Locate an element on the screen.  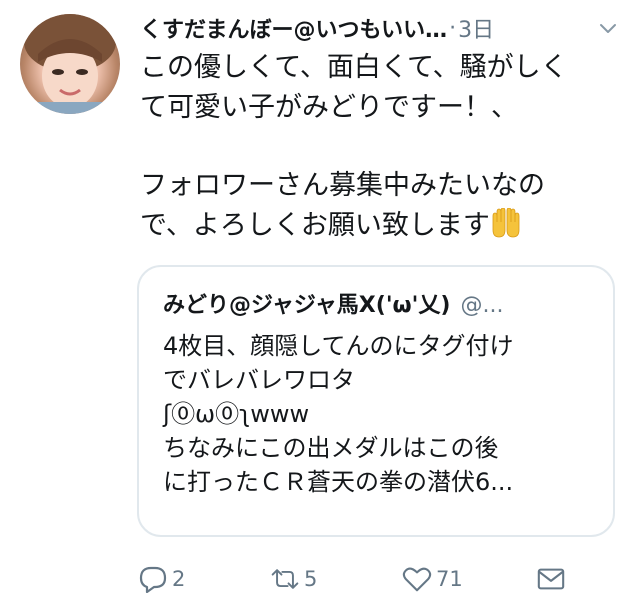
envelope-icon is located at coordinates (551, 579).